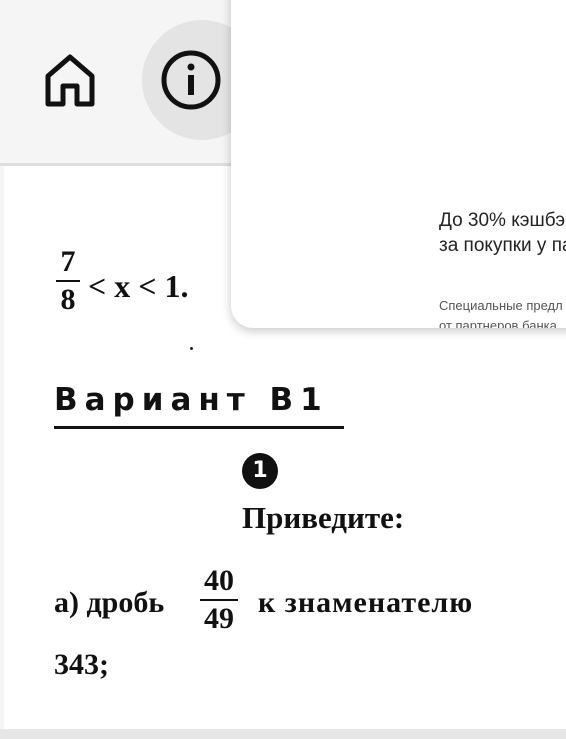 Image resolution: width=566 pixels, height=739 pixels. What do you see at coordinates (498, 323) in the screenshot?
I see `promo-subtitle-line2: от партнеров банка` at bounding box center [498, 323].